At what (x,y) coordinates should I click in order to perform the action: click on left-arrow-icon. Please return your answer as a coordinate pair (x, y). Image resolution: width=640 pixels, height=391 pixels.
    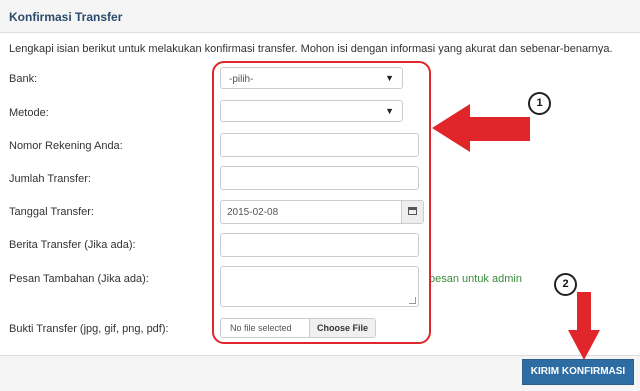
    Looking at the image, I should click on (481, 128).